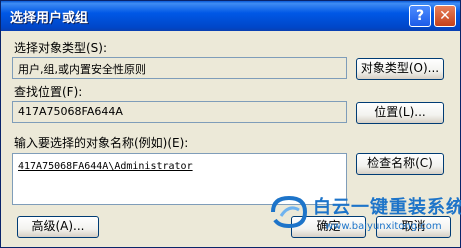 The image size is (461, 248). Describe the element at coordinates (420, 16) in the screenshot. I see `help-icon: ?` at that location.